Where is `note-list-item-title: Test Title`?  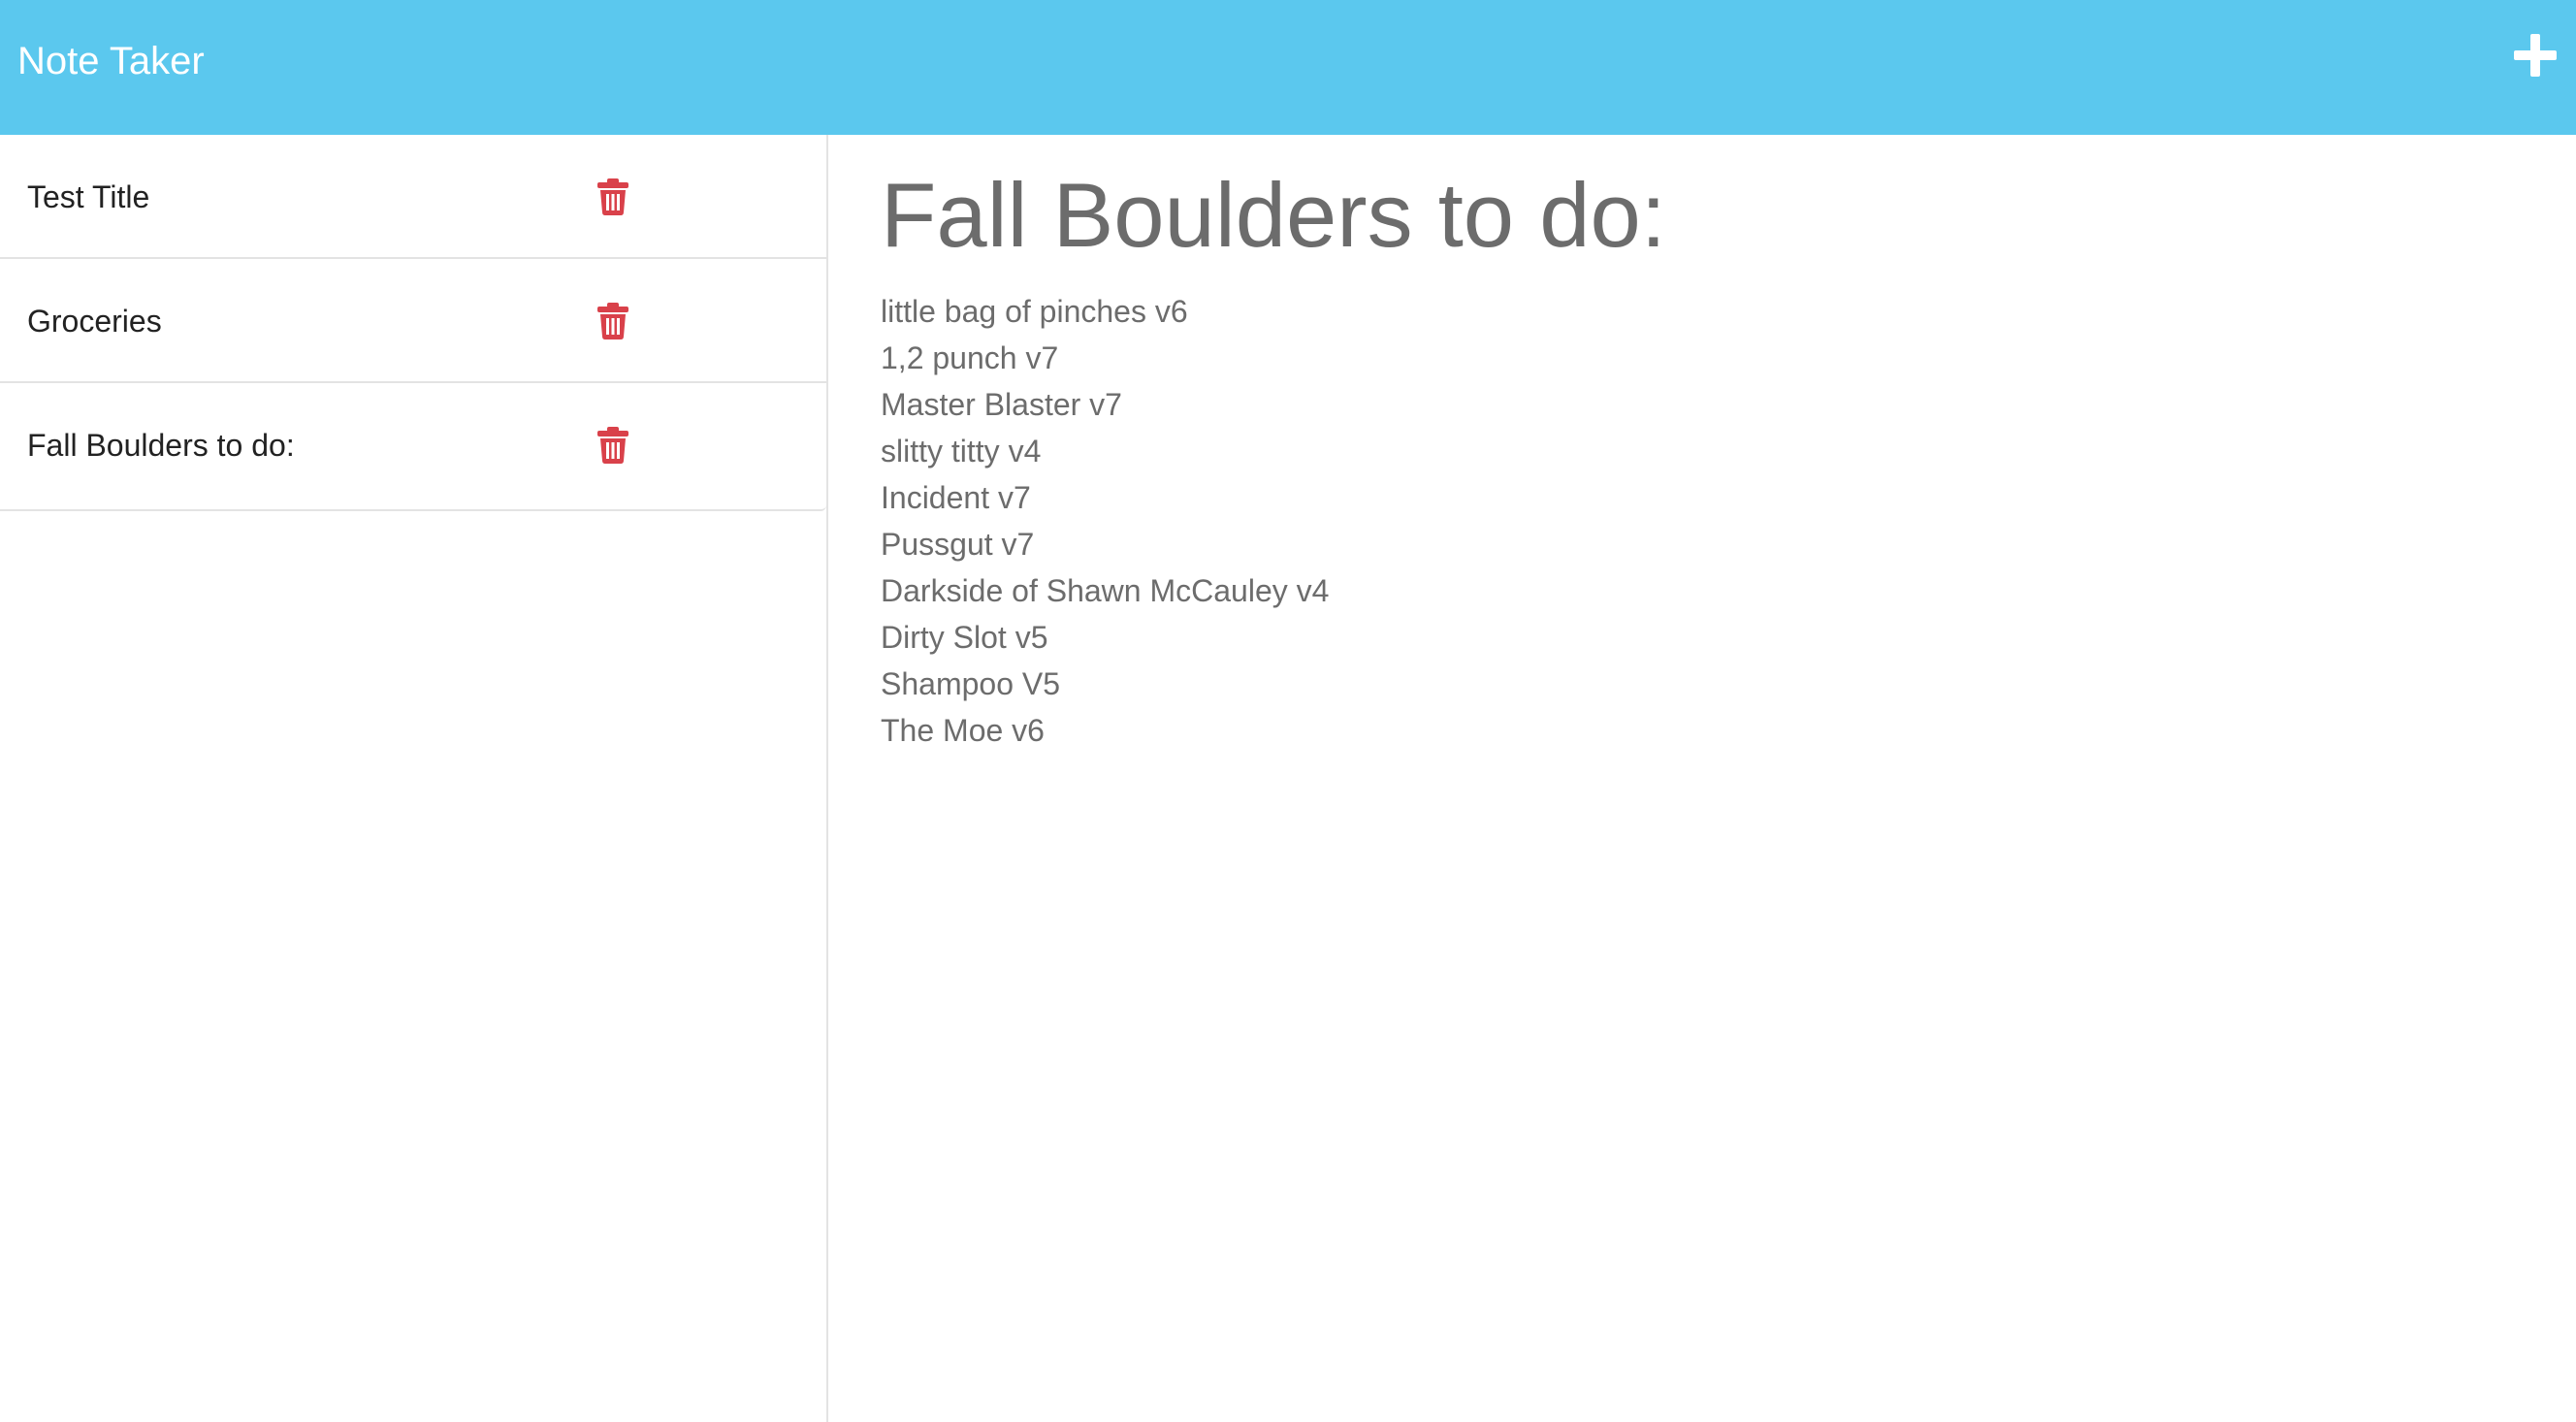 note-list-item-title: Test Title is located at coordinates (88, 196).